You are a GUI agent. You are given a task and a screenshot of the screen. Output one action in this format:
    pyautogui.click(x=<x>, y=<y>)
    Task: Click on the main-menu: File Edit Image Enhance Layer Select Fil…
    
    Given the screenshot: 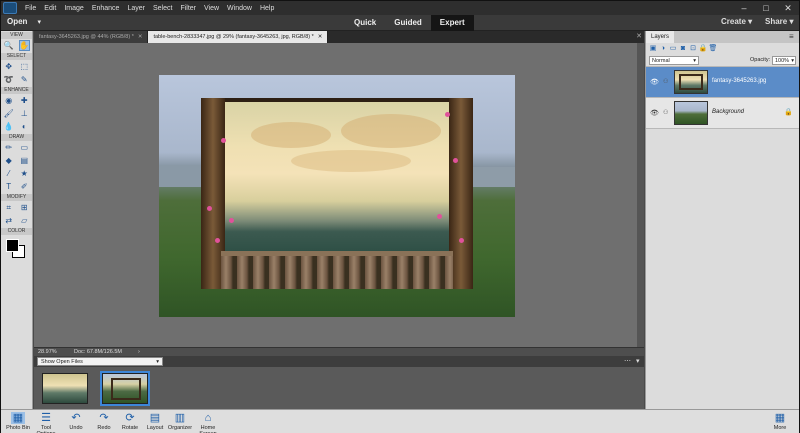 What is the action you would take?
    pyautogui.click(x=149, y=8)
    